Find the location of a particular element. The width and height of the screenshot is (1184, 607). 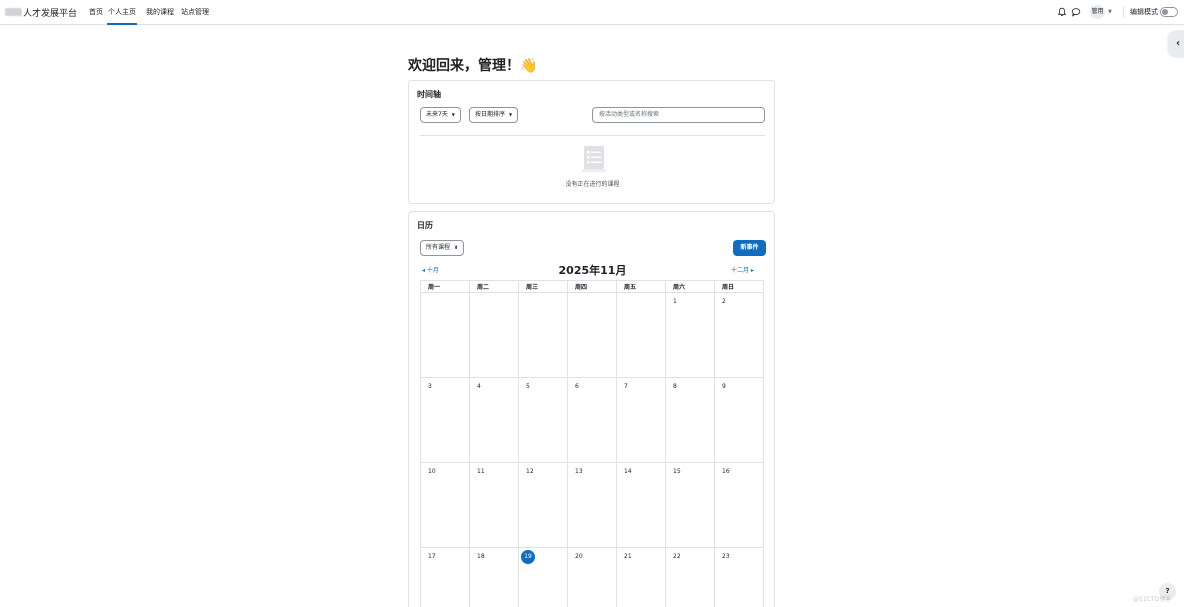

calendar-week-row: 3 4 5 6 7 8 9 is located at coordinates (592, 420).